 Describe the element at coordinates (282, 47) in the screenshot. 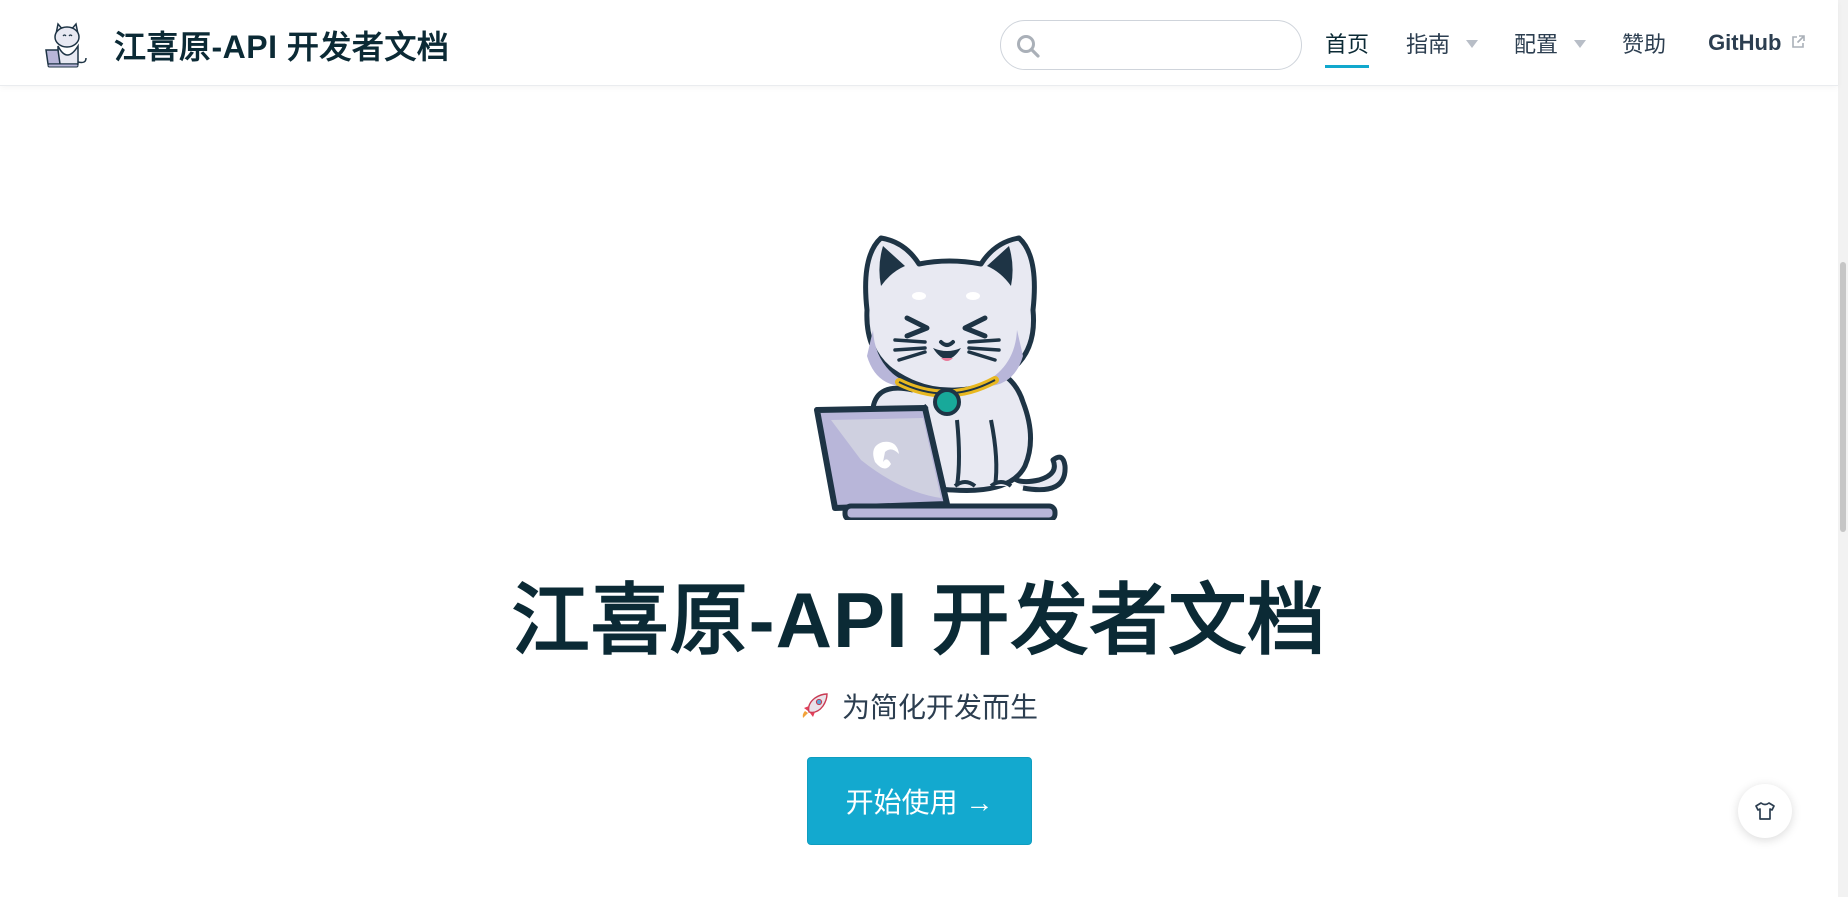

I see `site-title: 江喜原-API 开发者文档` at that location.